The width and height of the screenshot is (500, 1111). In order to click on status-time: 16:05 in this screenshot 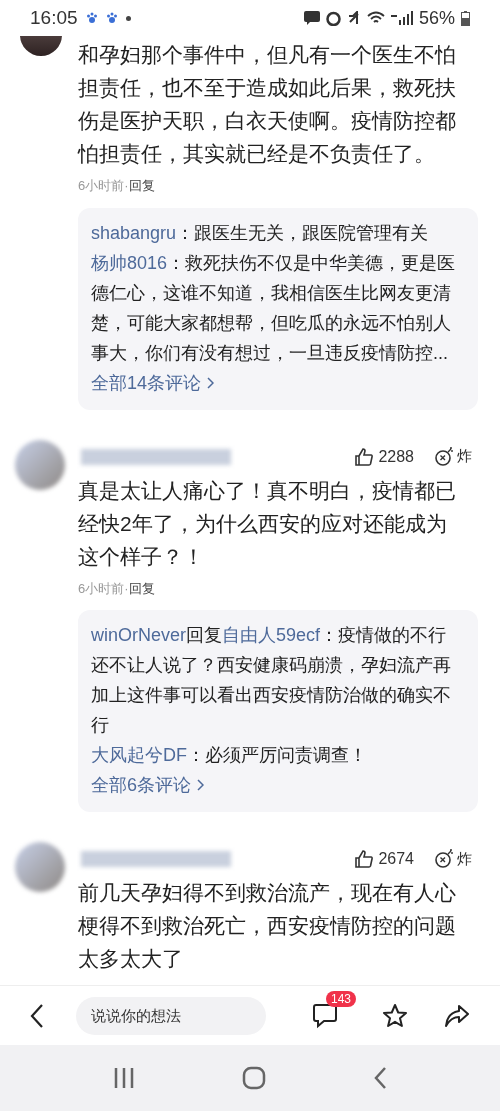, I will do `click(54, 17)`.